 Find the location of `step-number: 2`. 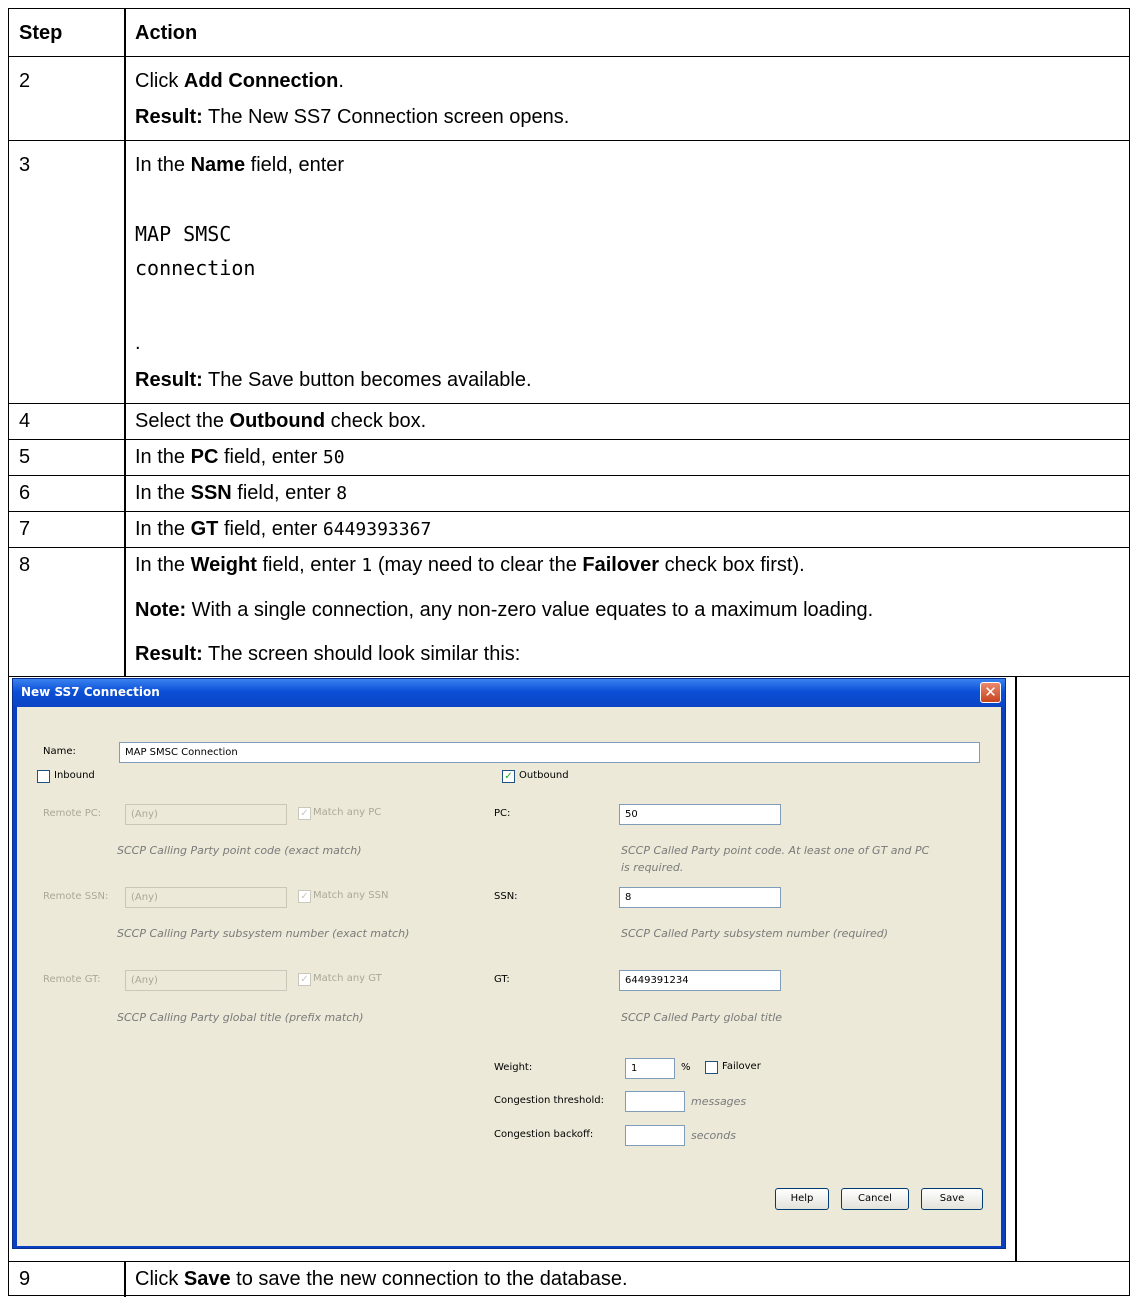

step-number: 2 is located at coordinates (25, 81).